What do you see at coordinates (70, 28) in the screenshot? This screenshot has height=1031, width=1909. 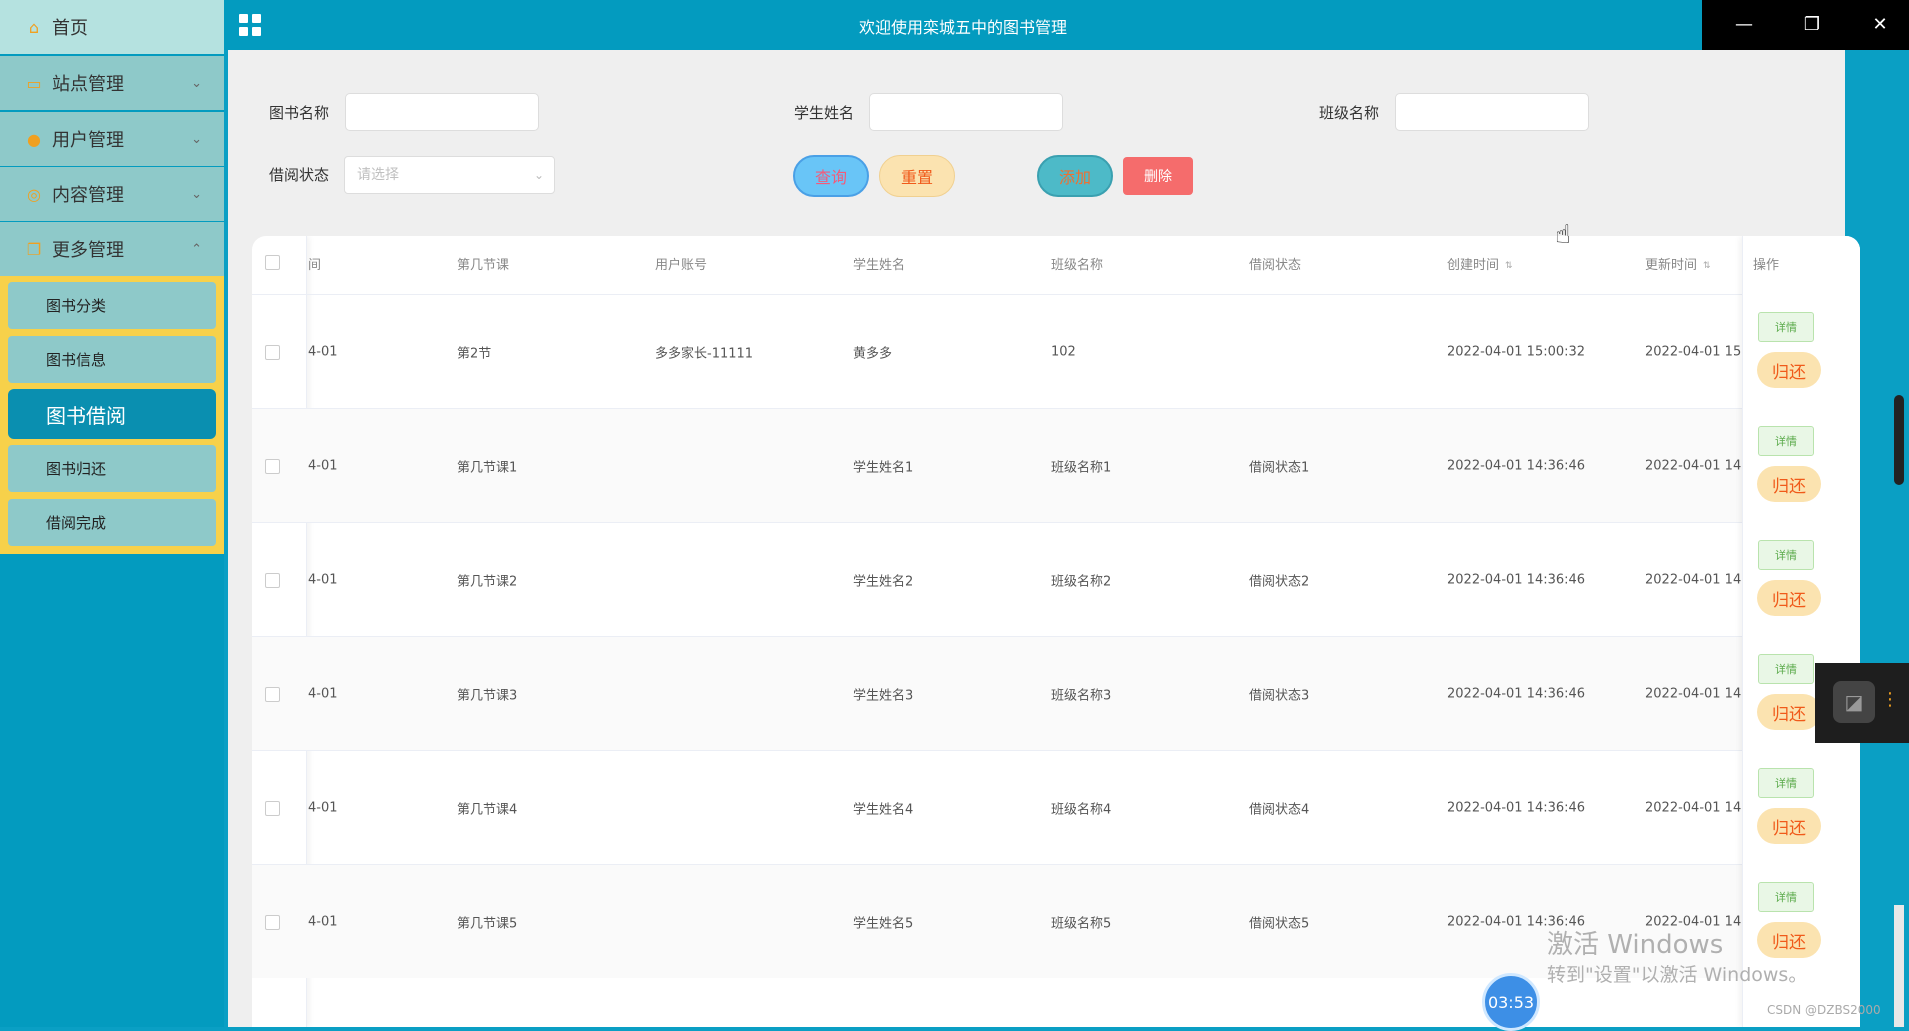 I see `sidebar-item-label: 首页` at bounding box center [70, 28].